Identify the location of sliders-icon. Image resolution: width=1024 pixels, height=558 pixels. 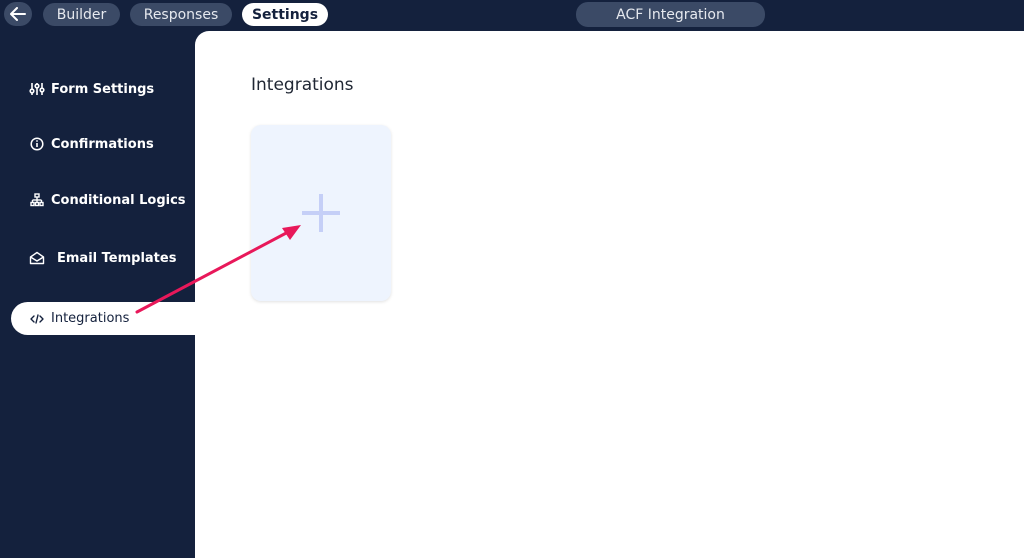
(37, 89).